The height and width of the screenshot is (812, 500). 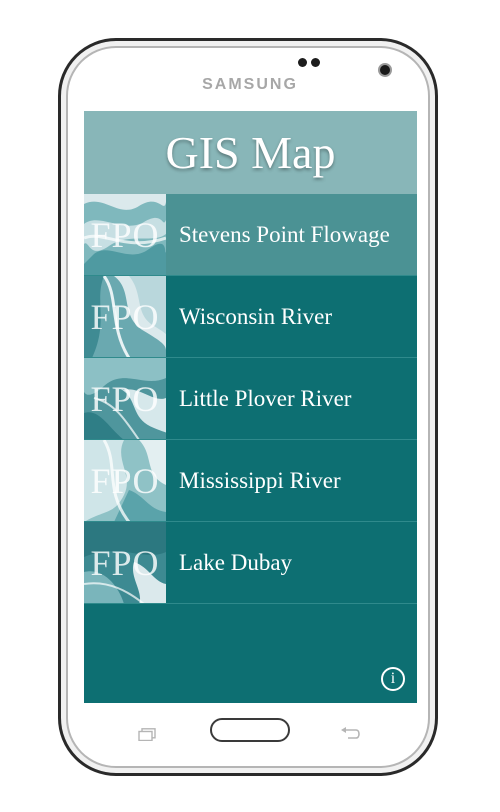 I want to click on list-item-wisconsin-river: FPO Wisconsin River, so click(x=250, y=317).